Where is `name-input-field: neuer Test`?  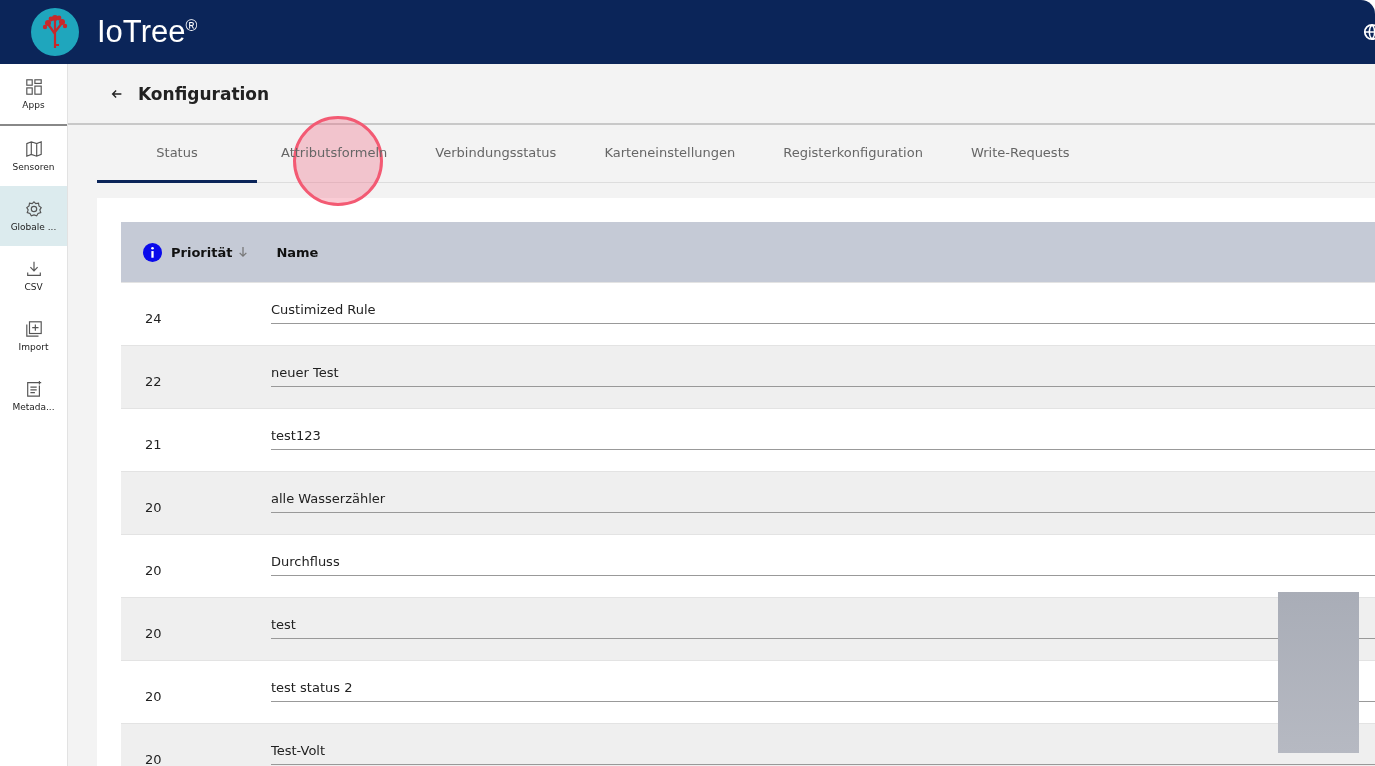
name-input-field: neuer Test is located at coordinates (823, 376).